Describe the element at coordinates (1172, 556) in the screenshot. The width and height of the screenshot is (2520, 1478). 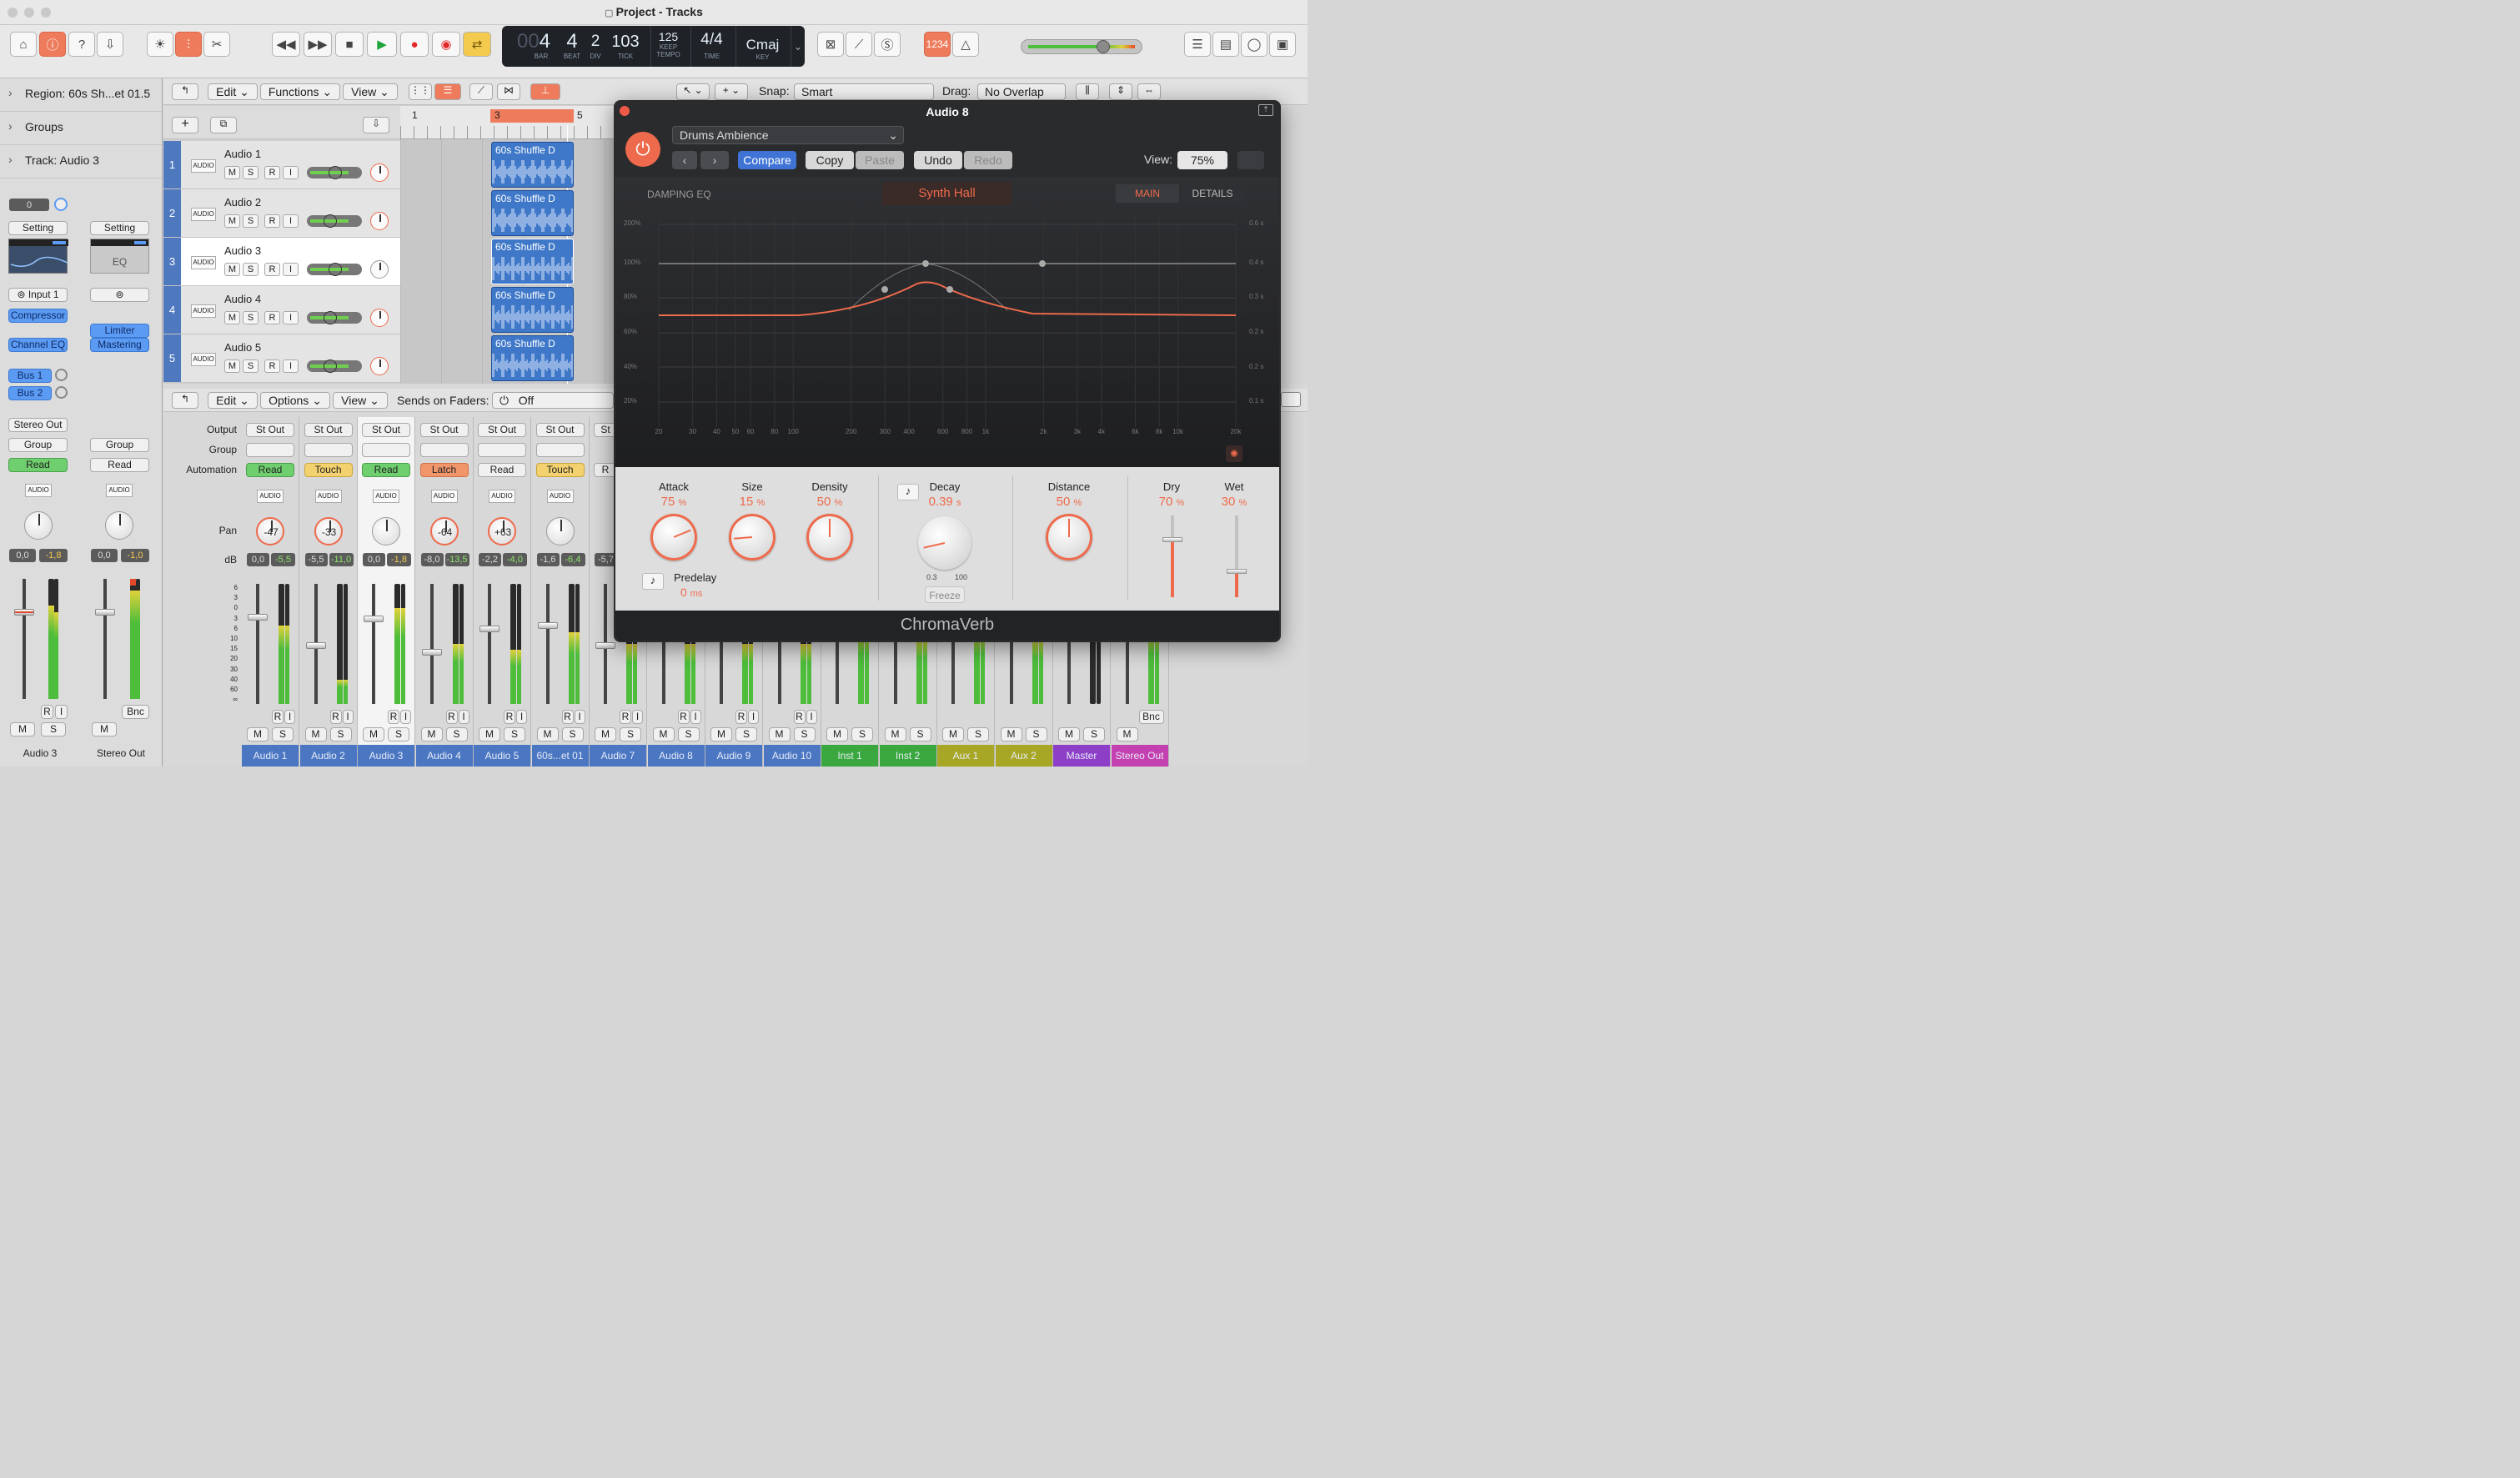
I see `dry-slider-track` at that location.